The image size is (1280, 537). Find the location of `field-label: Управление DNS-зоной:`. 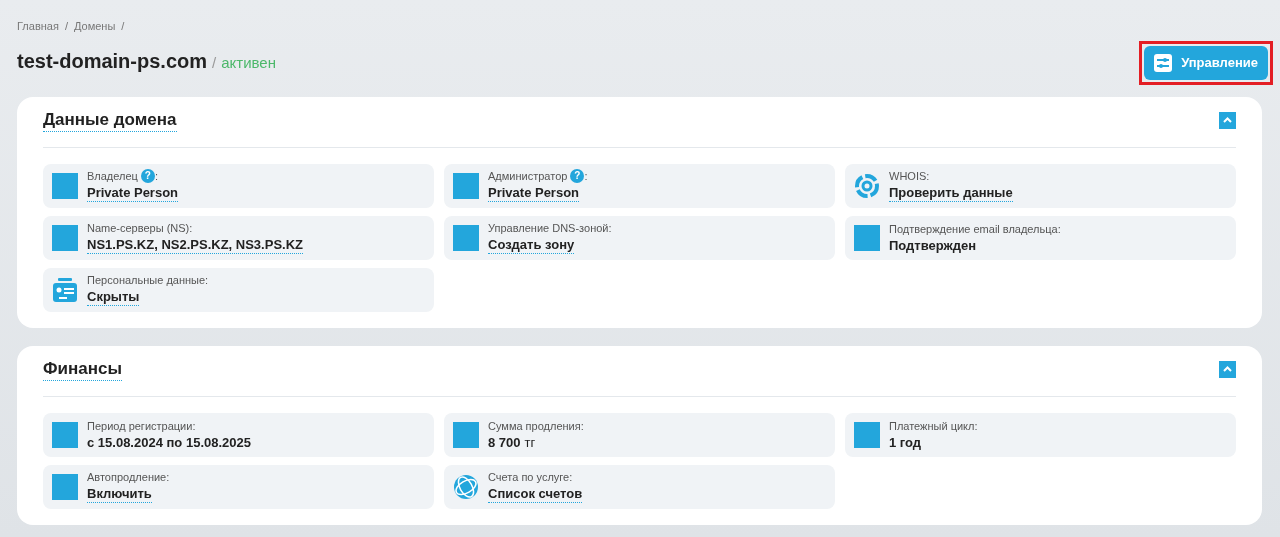

field-label: Управление DNS-зоной: is located at coordinates (550, 228).